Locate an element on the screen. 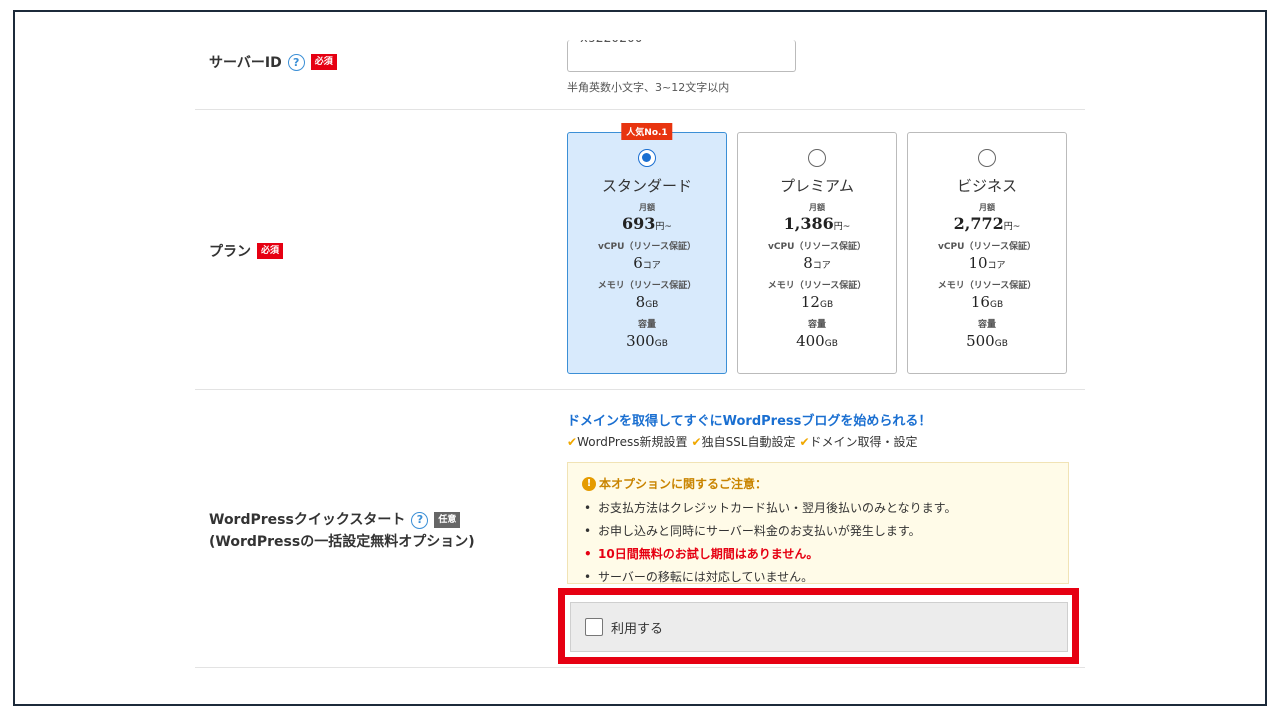 This screenshot has width=1280, height=720. notice-title: 本オプションに関するご注意： is located at coordinates (683, 484).